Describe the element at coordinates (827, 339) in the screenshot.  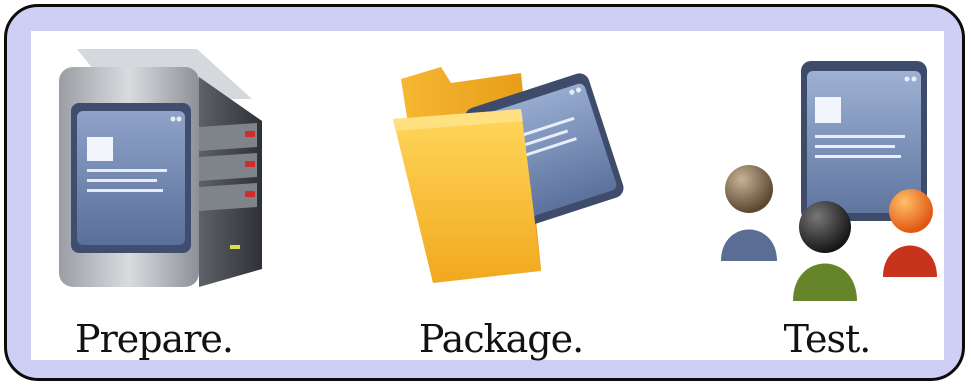
I see `step-label-test: Test.` at that location.